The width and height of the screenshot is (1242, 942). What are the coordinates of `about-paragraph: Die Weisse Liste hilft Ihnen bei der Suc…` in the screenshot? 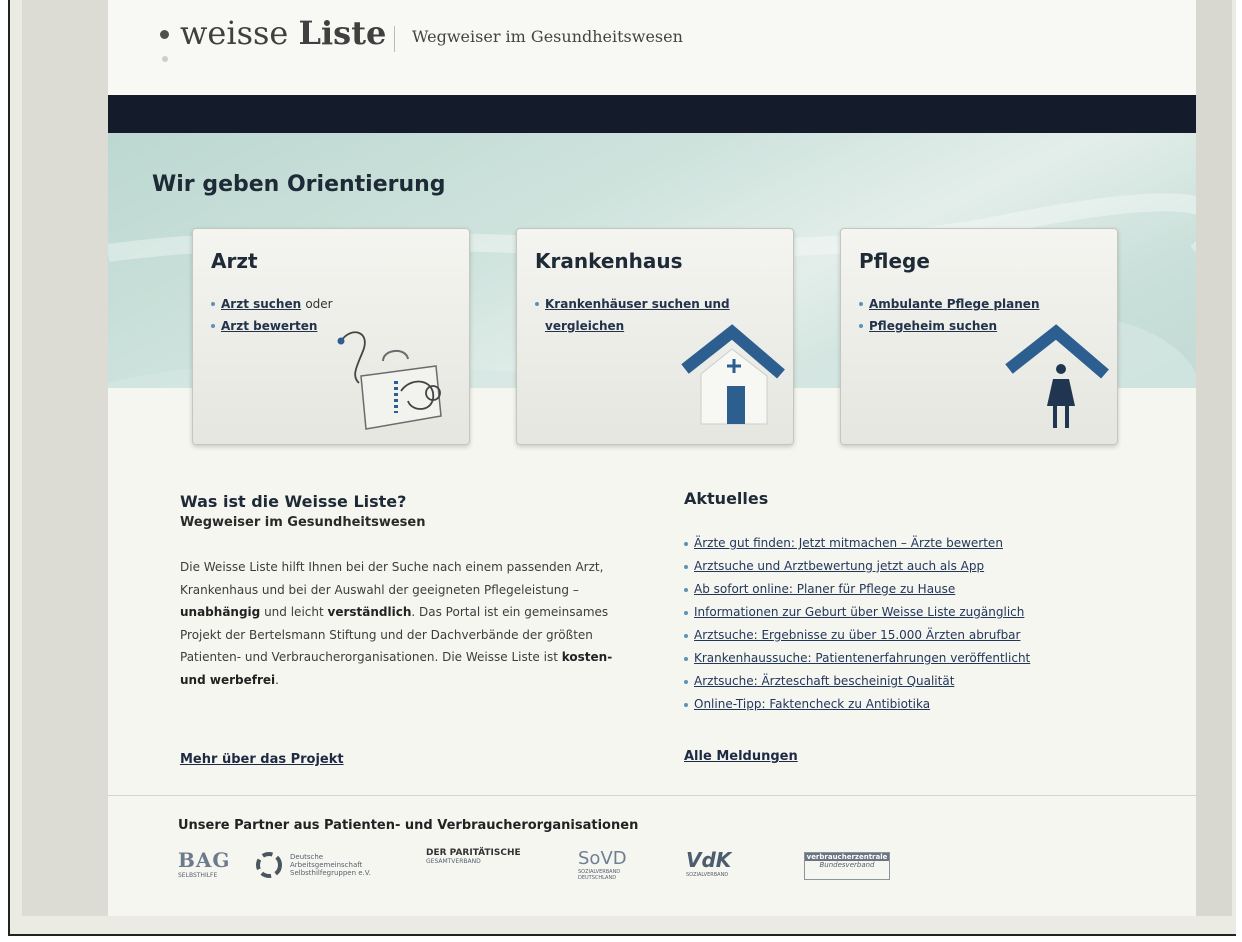 It's located at (400, 623).